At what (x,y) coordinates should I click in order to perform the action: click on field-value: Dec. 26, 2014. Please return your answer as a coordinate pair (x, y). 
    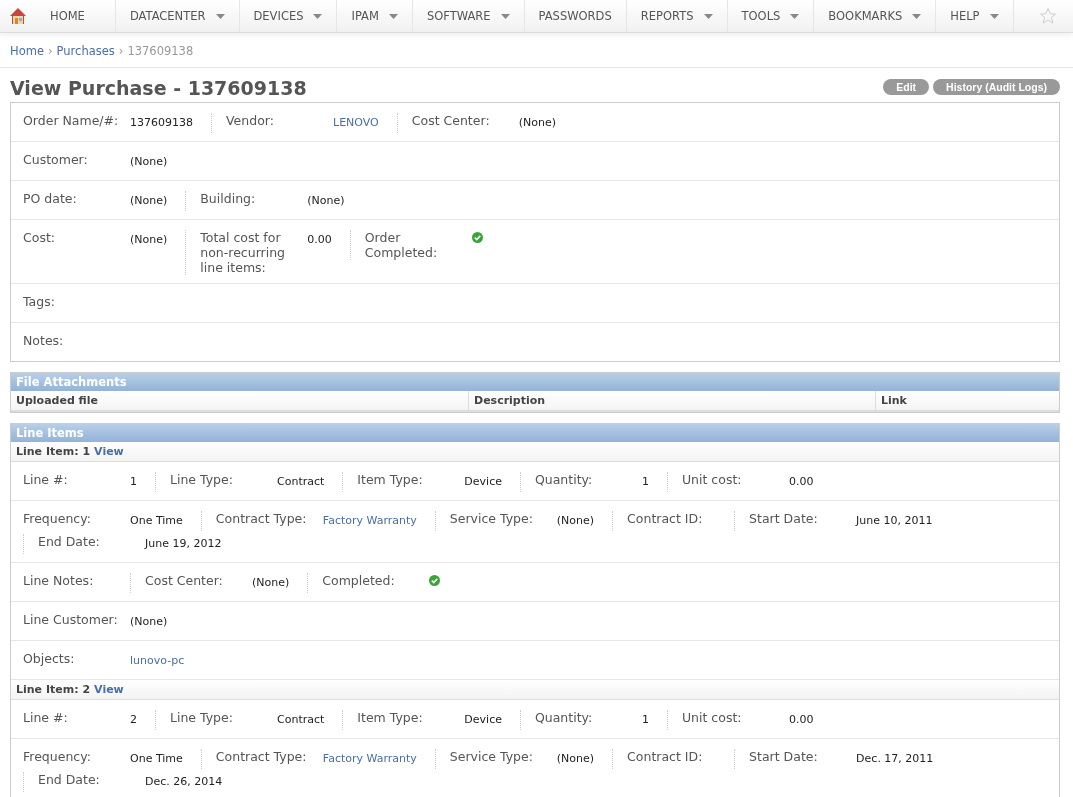
    Looking at the image, I should click on (184, 782).